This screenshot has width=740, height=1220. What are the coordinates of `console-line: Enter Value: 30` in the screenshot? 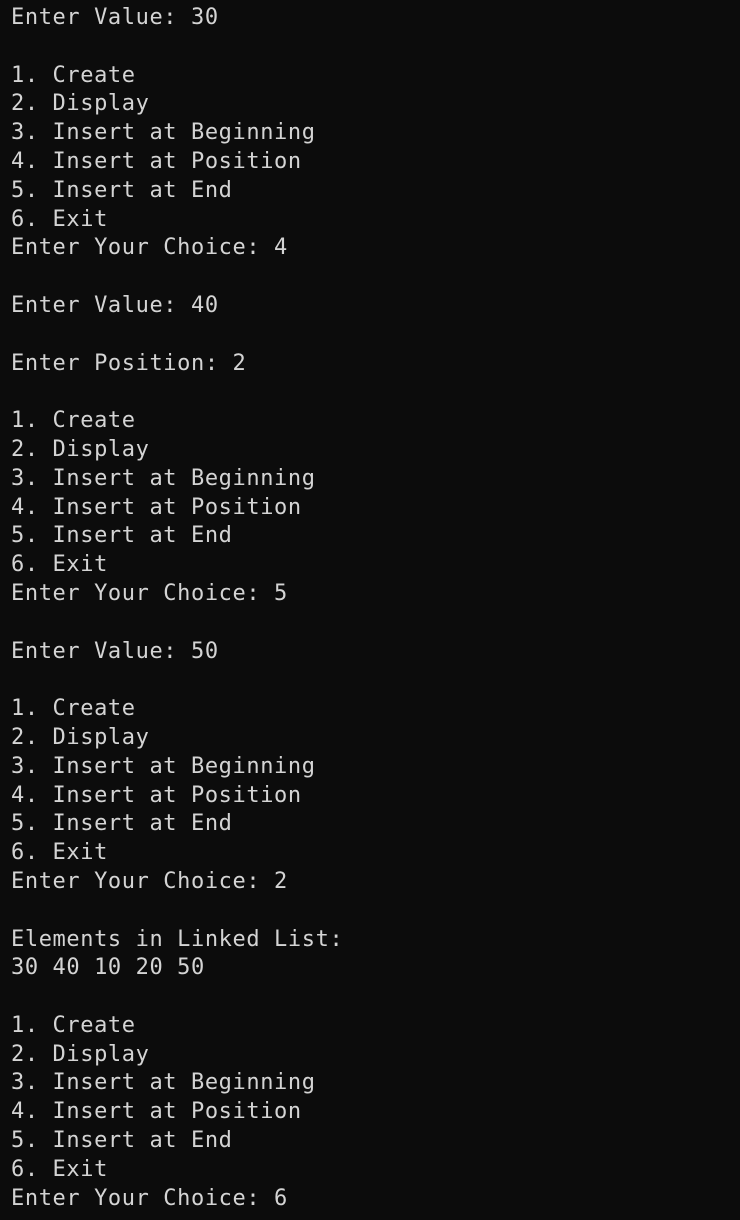 It's located at (115, 17).